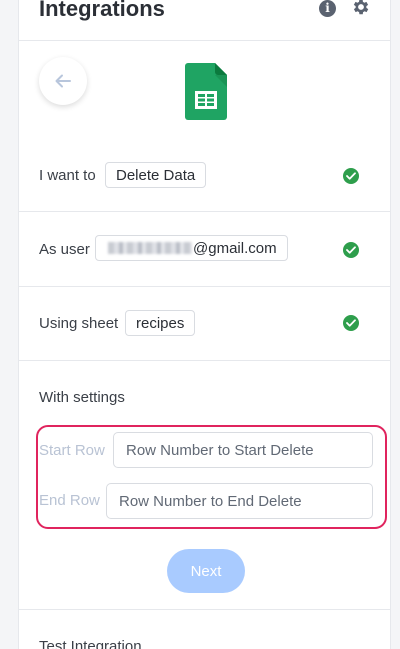 This screenshot has width=400, height=649. What do you see at coordinates (67, 175) in the screenshot?
I see `action-label: I want to` at bounding box center [67, 175].